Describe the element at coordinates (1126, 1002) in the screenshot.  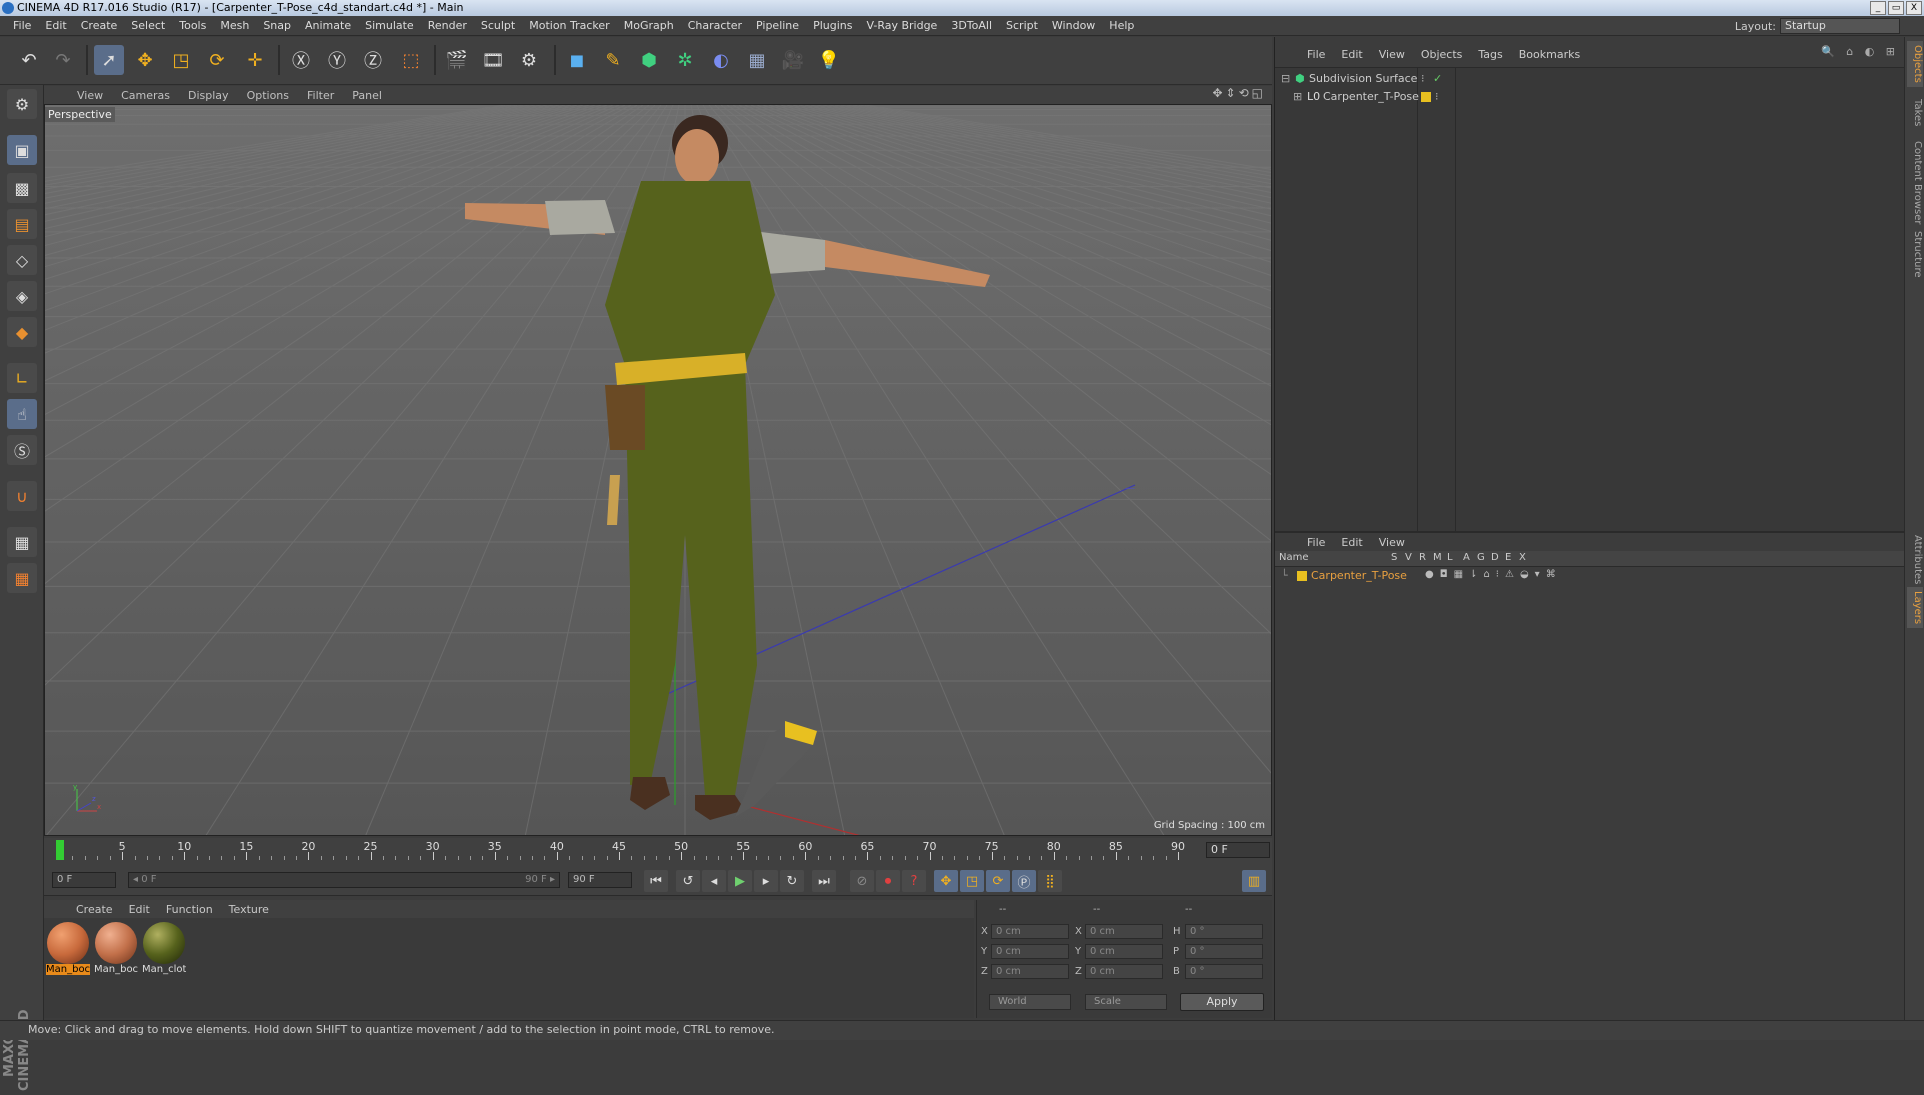
I see `size-mode-dropdown: Scale` at that location.